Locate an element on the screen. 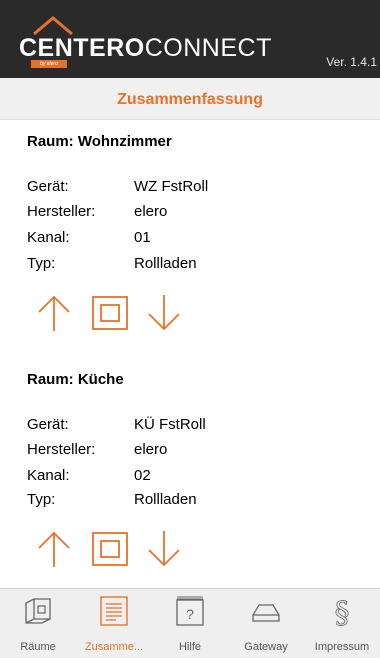  field-row-channel: Kanal: 02 is located at coordinates (187, 477).